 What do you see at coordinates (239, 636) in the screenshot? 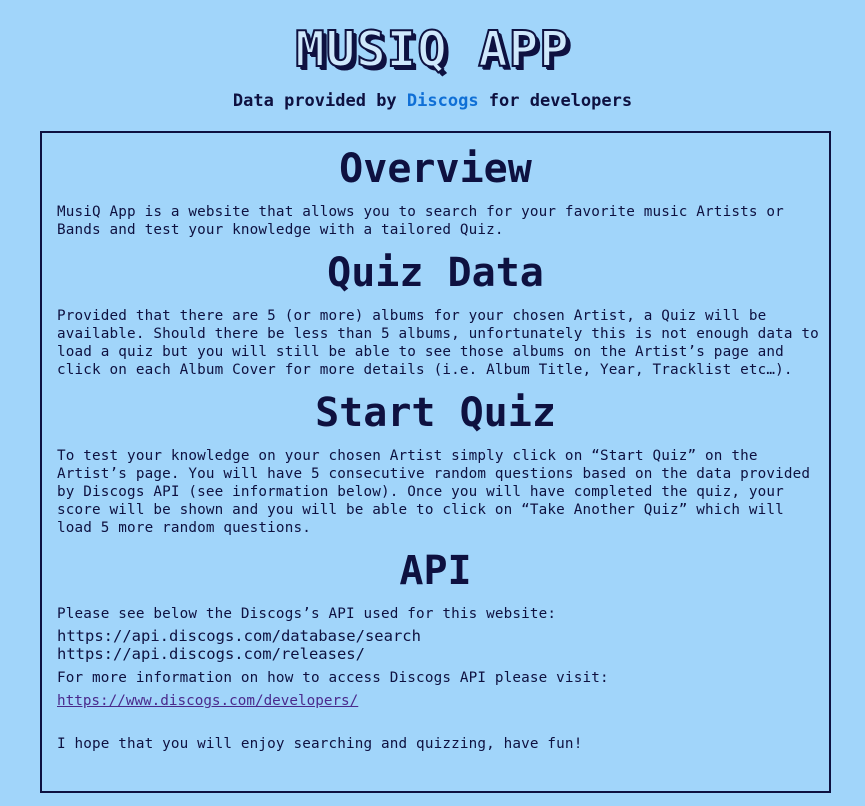
I see `api-endpoint-search: https://api.discogs.com/database/search` at bounding box center [239, 636].